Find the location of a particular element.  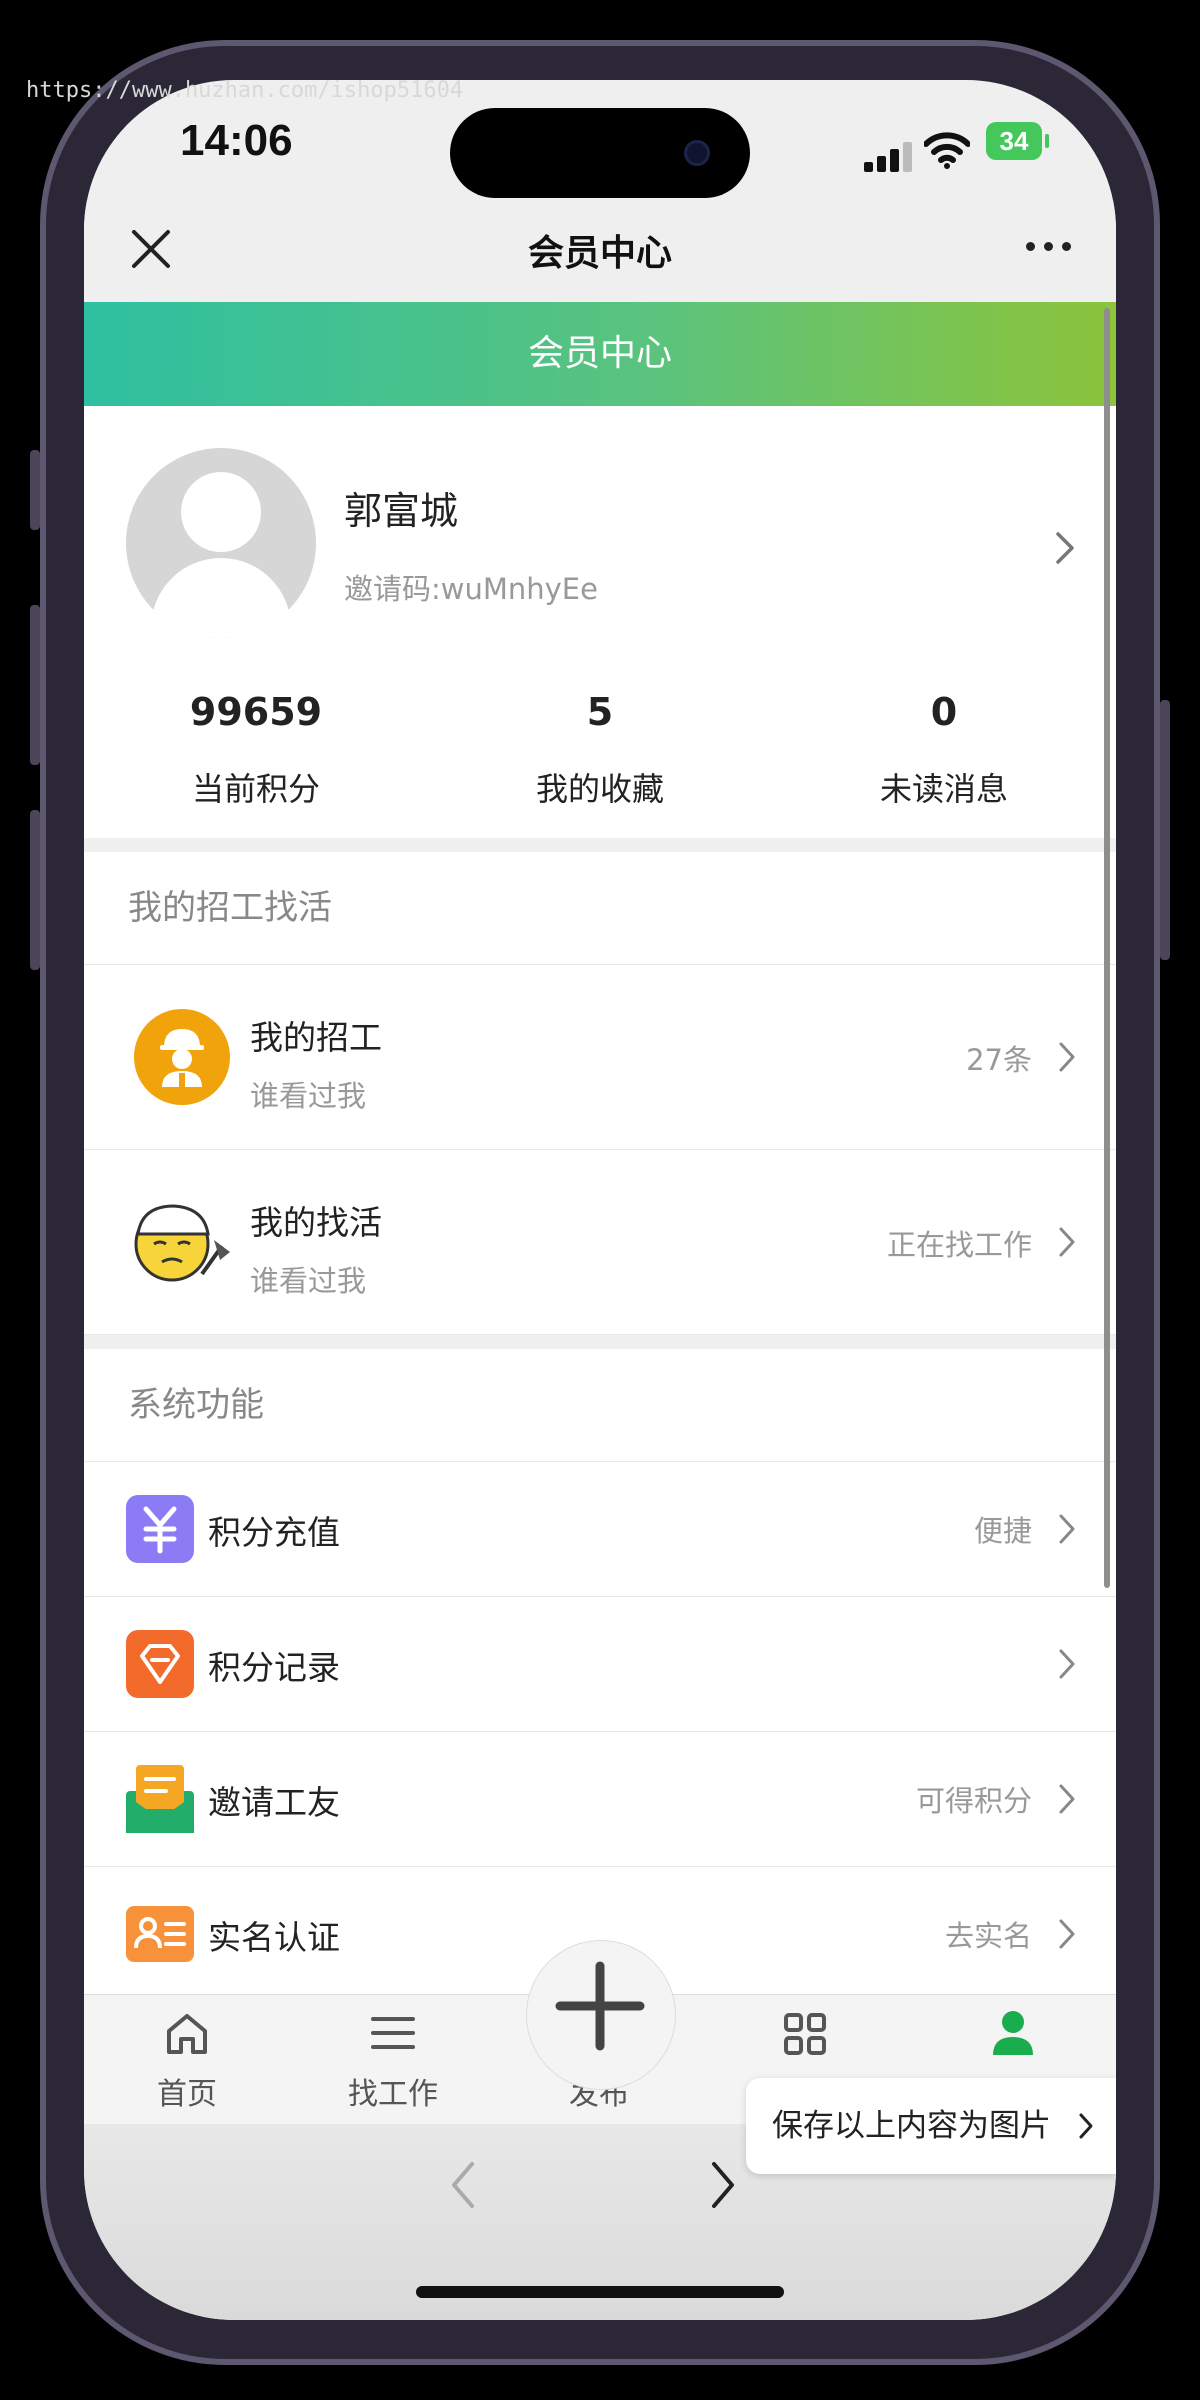

row-title: 积分记录 is located at coordinates (274, 1667).